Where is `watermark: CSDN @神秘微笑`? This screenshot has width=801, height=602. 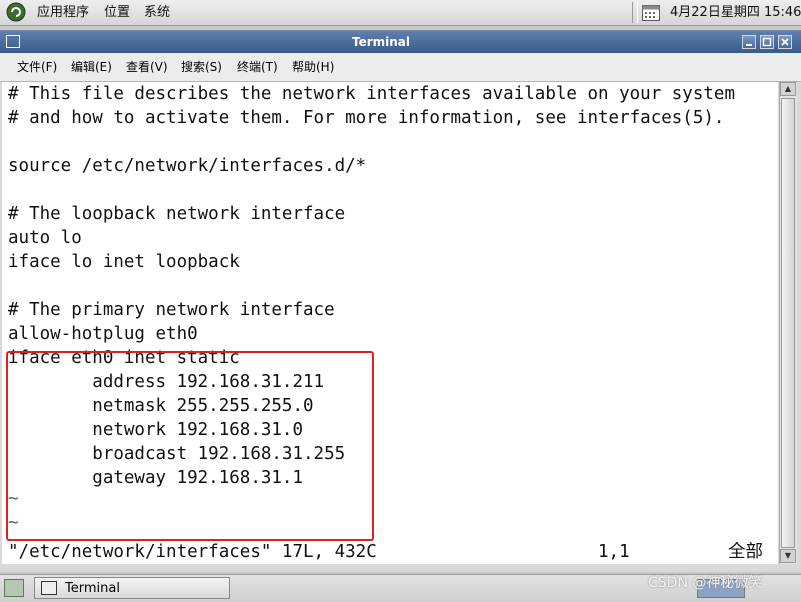 watermark: CSDN @神秘微笑 is located at coordinates (705, 583).